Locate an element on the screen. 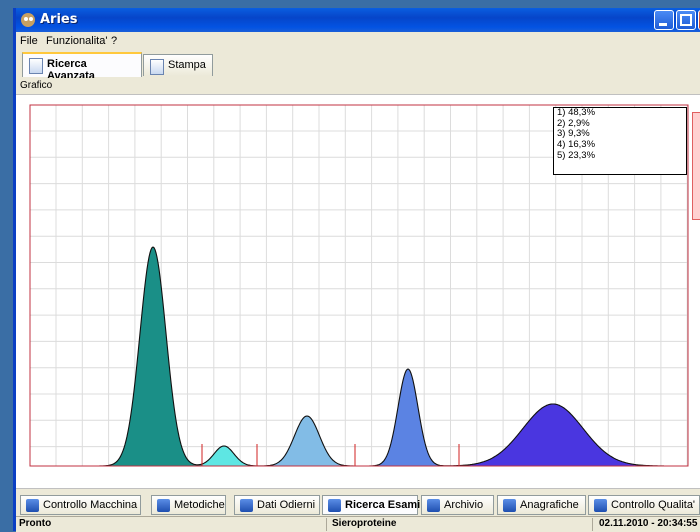  tab-label: Ricerca Esami is located at coordinates (383, 505).